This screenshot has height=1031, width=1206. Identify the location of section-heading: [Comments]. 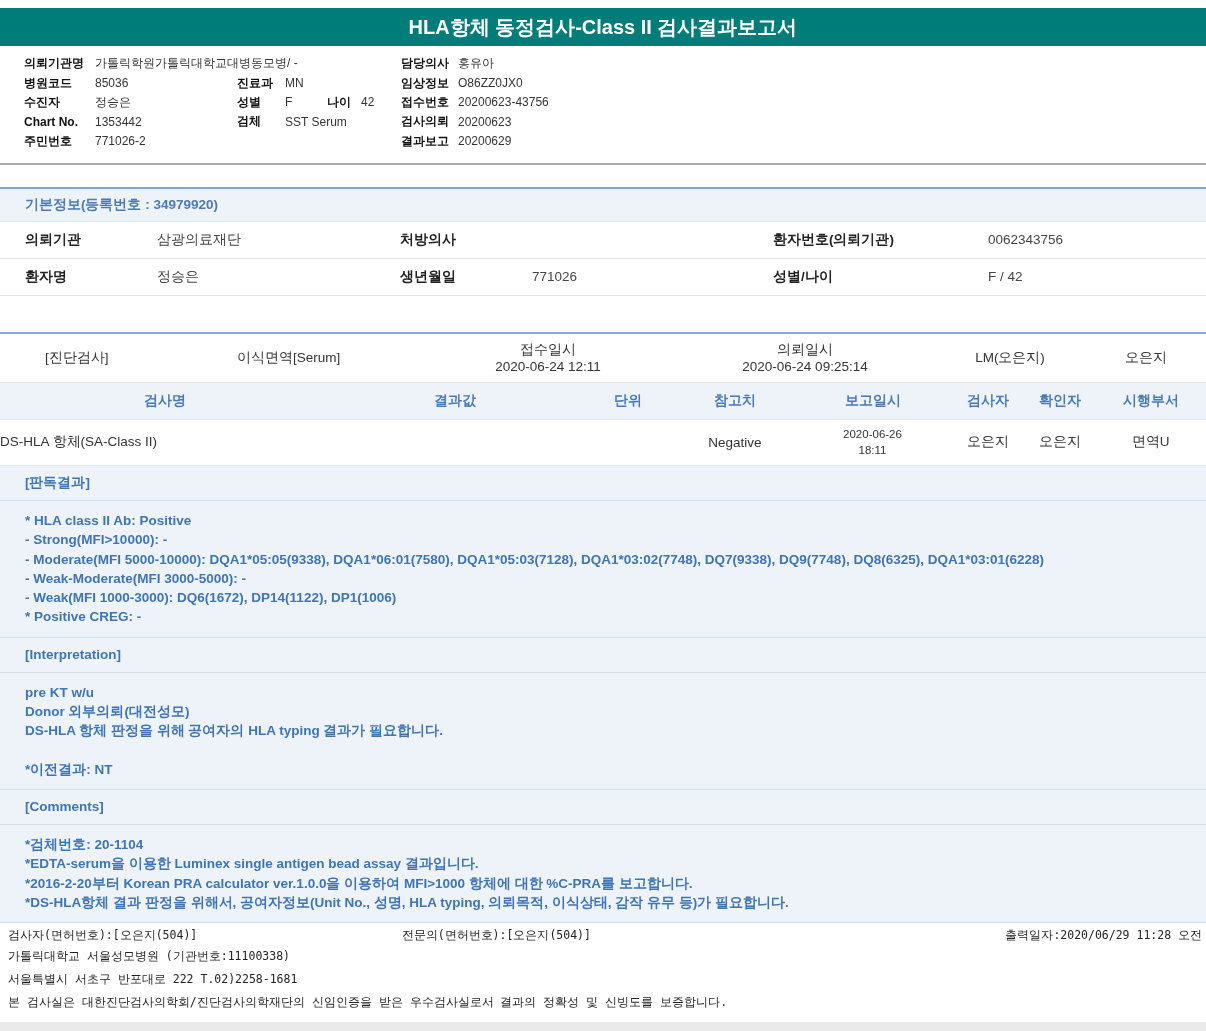
(603, 807).